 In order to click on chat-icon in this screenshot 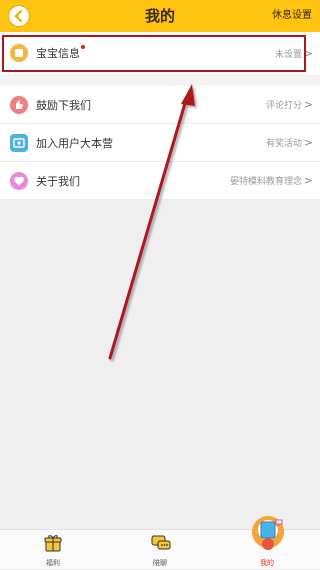, I will do `click(161, 542)`.